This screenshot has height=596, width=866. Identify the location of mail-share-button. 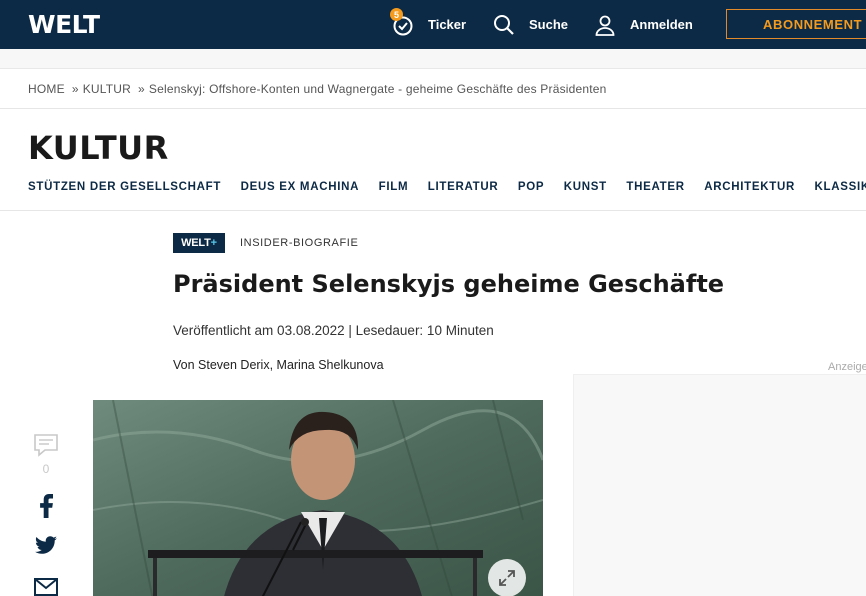
(46, 587).